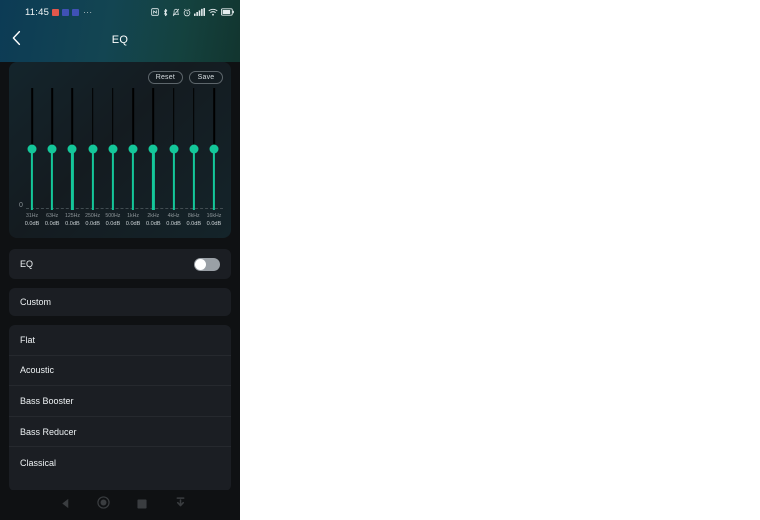 This screenshot has width=760, height=520. Describe the element at coordinates (165, 12) in the screenshot. I see `bluetooth-icon` at that location.